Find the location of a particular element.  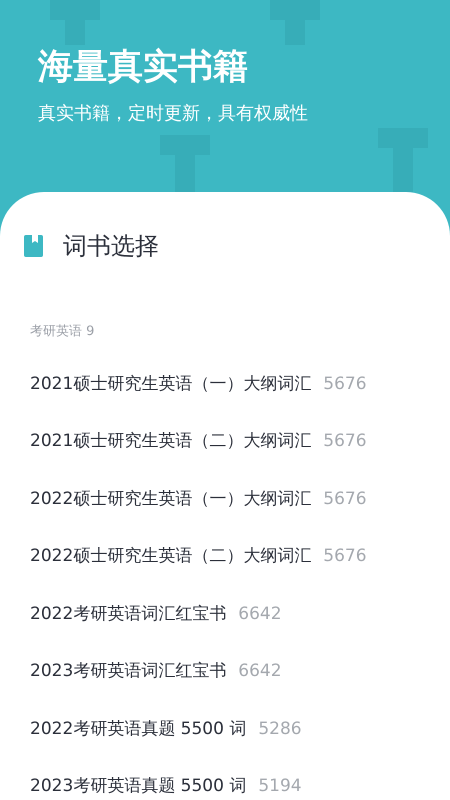

word-count: 5286 is located at coordinates (280, 729).